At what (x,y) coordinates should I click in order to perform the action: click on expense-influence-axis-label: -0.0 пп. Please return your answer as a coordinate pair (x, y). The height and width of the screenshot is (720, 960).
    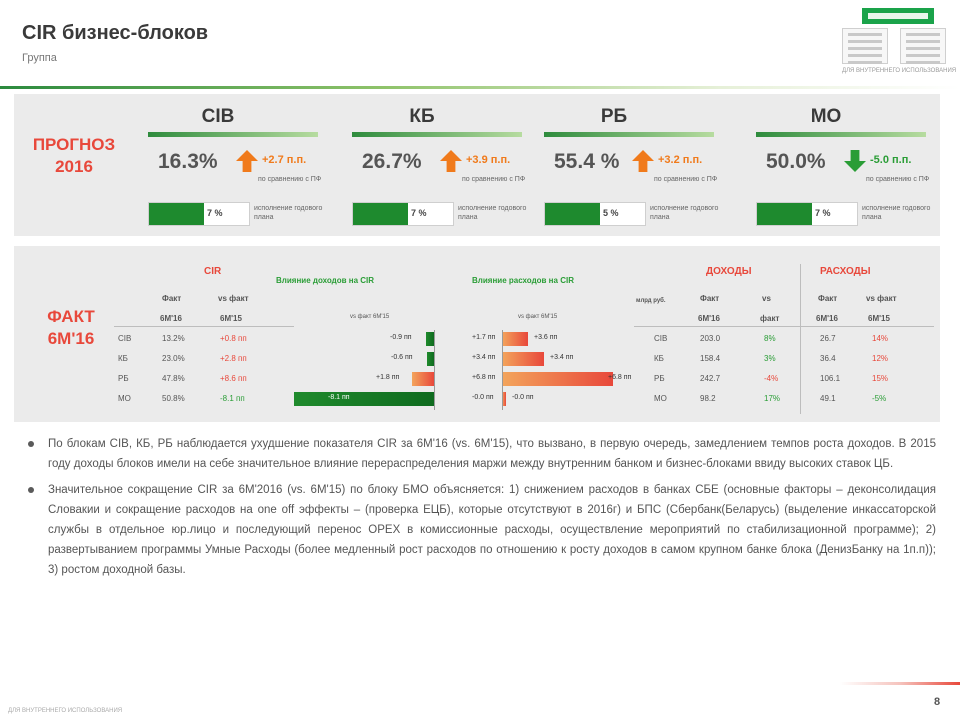
    Looking at the image, I should click on (483, 397).